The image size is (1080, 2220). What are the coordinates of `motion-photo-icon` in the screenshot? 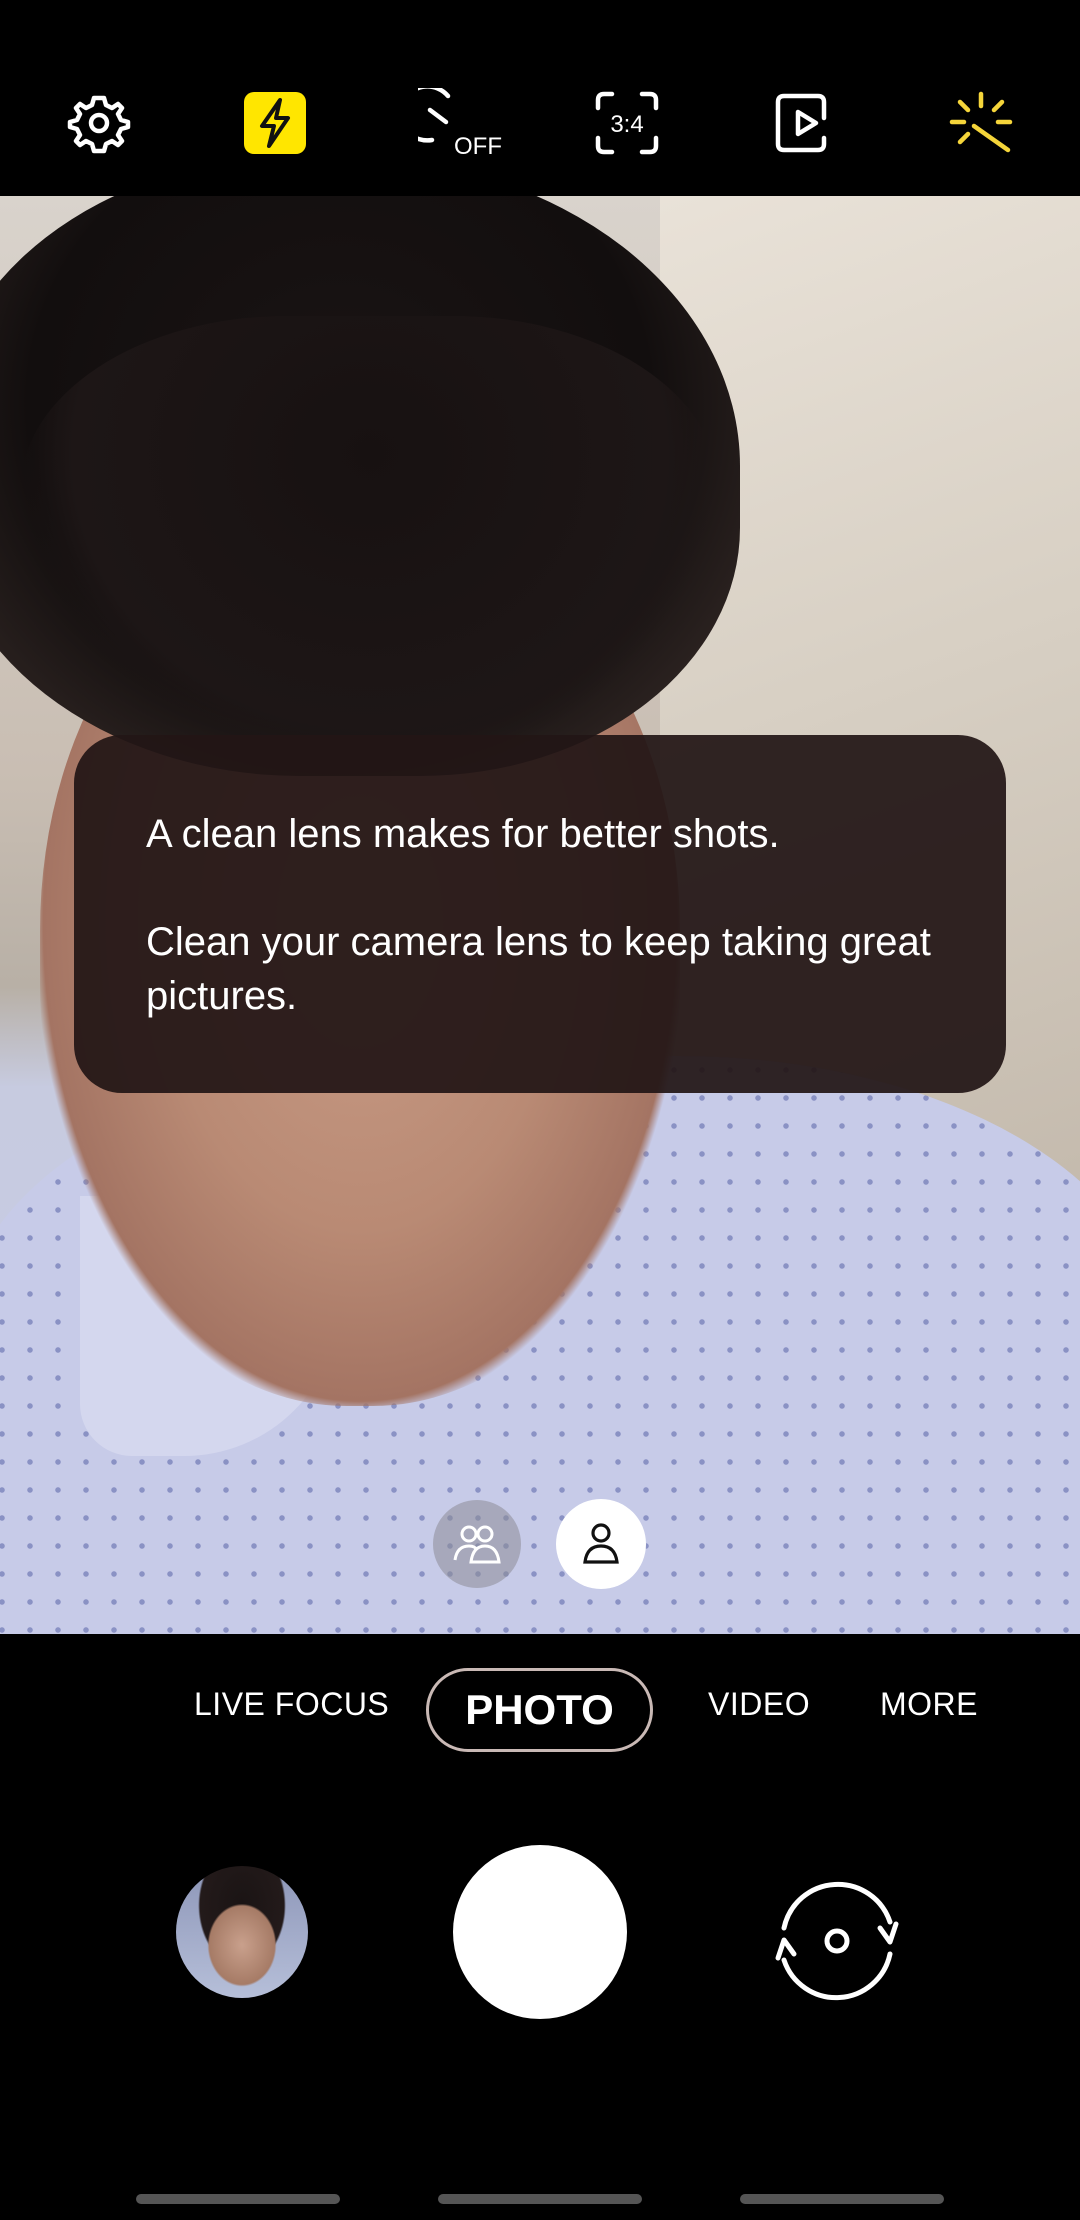 It's located at (801, 123).